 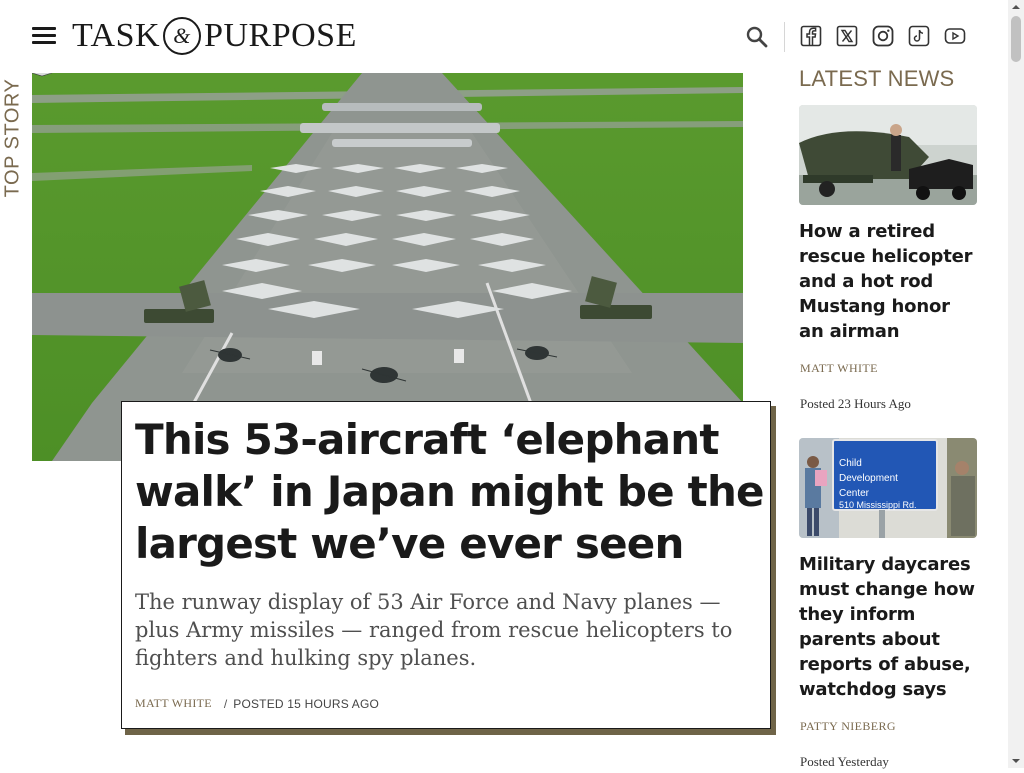 I want to click on sign-text-line-4: 510 Mississippi Rd., so click(x=878, y=505).